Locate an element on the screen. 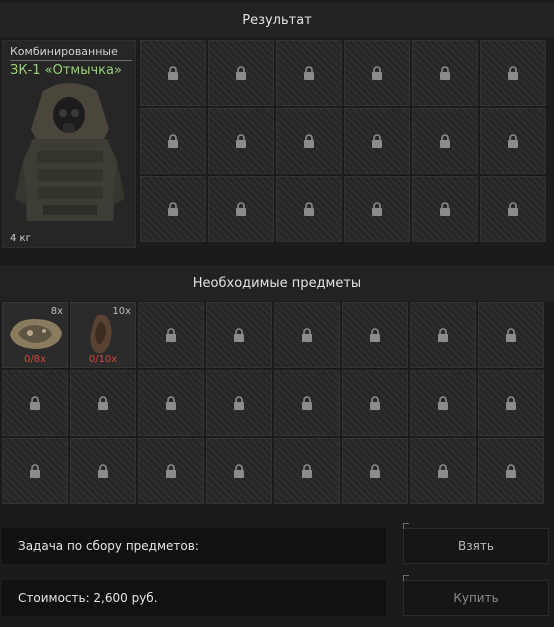  armor-vest-icon is located at coordinates (70, 152).